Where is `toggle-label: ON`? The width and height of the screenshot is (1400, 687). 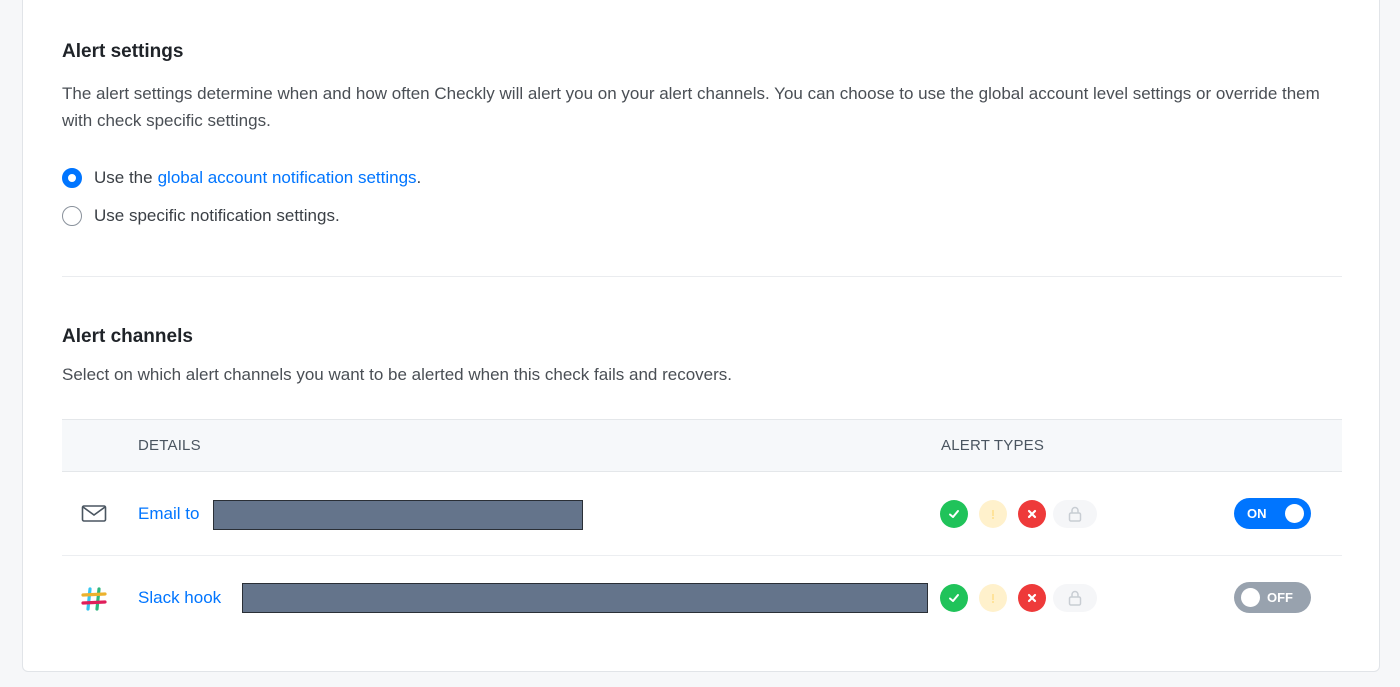 toggle-label: ON is located at coordinates (1257, 513).